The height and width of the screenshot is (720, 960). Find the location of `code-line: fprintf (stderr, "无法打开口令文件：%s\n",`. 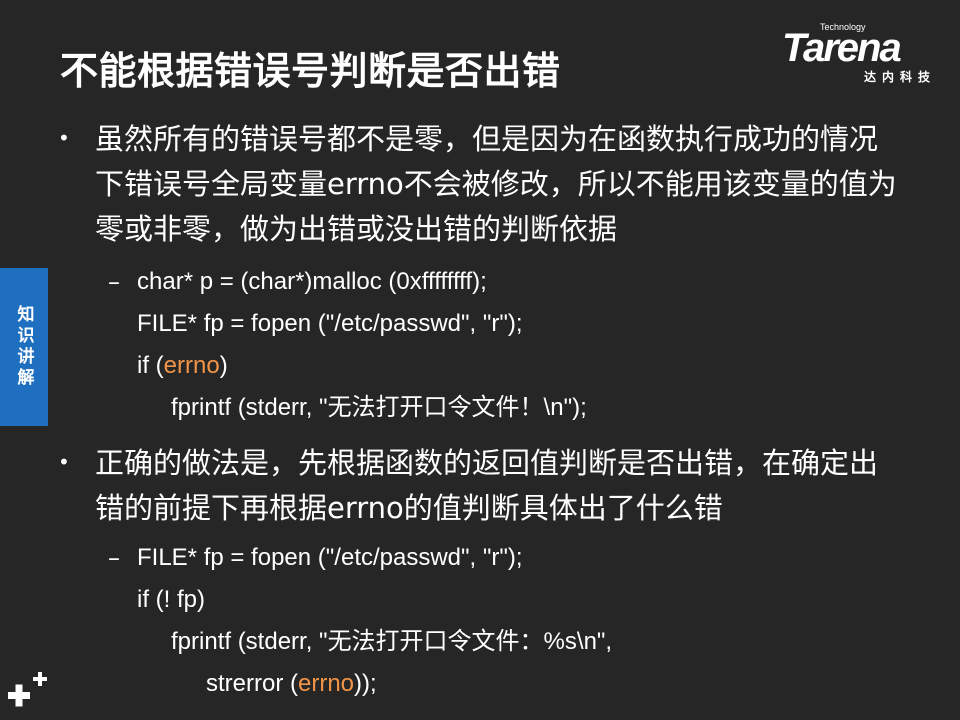

code-line: fprintf (stderr, "无法打开口令文件：%s\n", is located at coordinates (392, 641).